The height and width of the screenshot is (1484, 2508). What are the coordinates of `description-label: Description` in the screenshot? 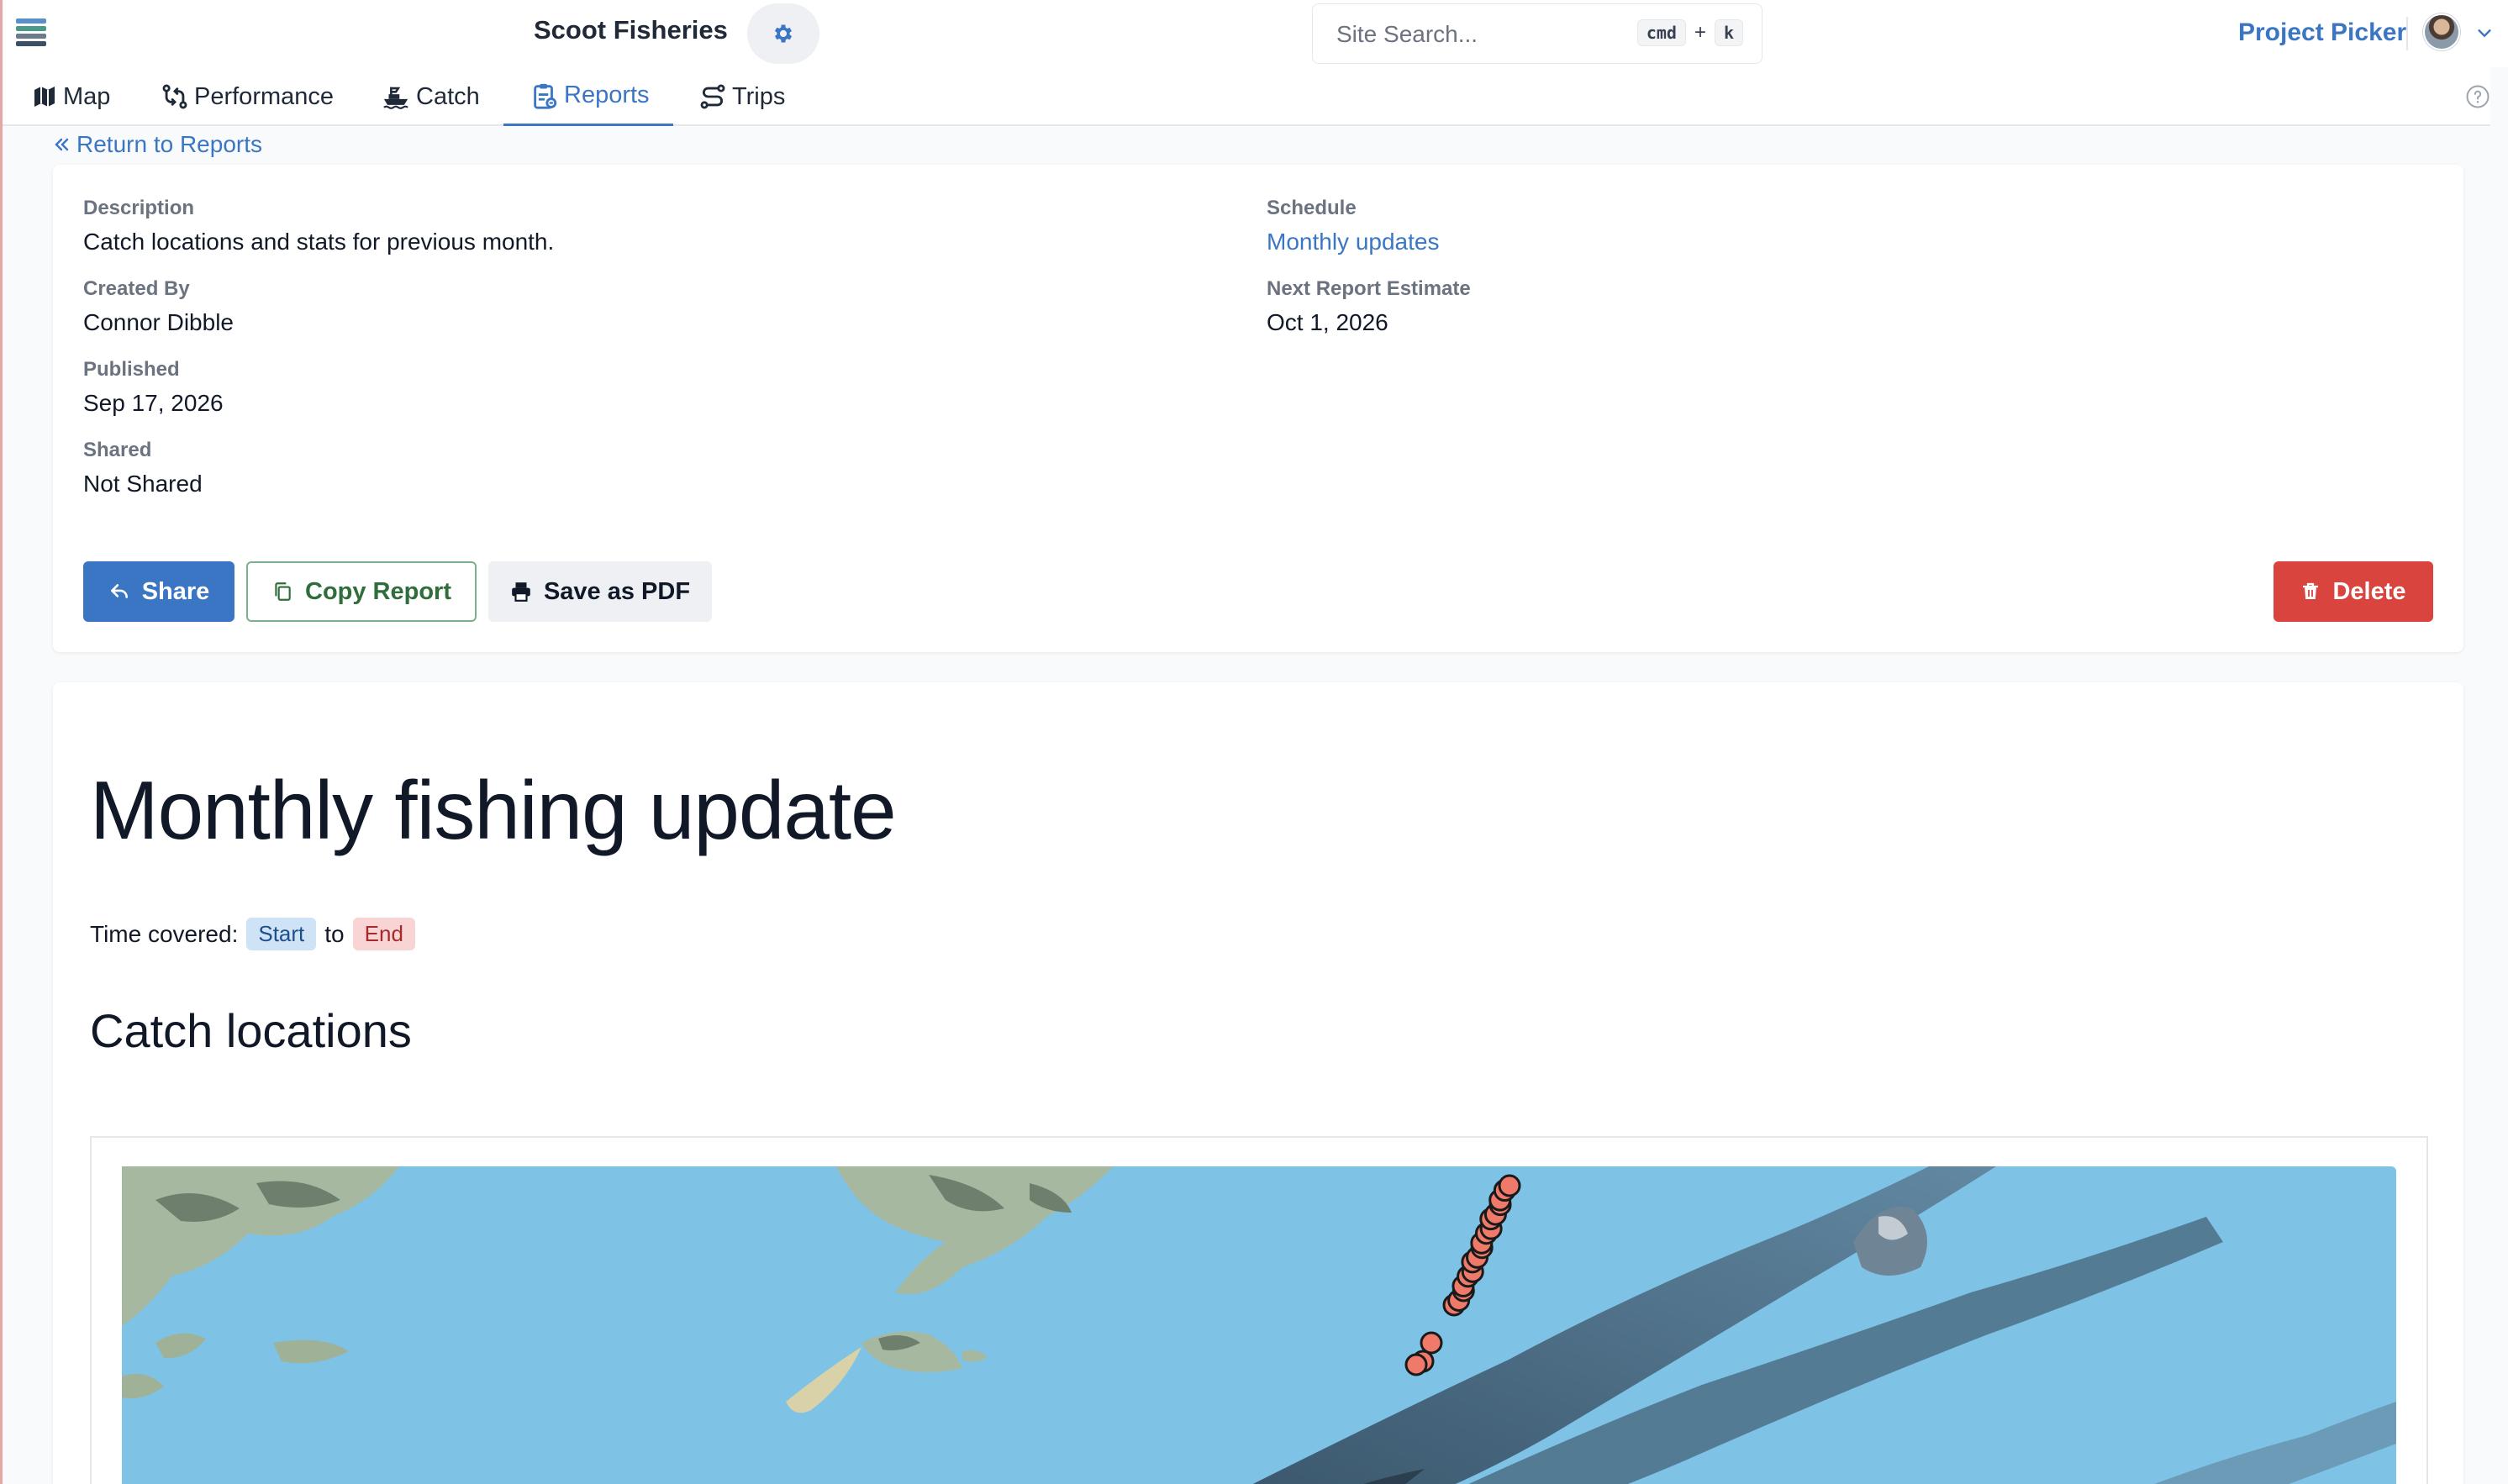 It's located at (139, 208).